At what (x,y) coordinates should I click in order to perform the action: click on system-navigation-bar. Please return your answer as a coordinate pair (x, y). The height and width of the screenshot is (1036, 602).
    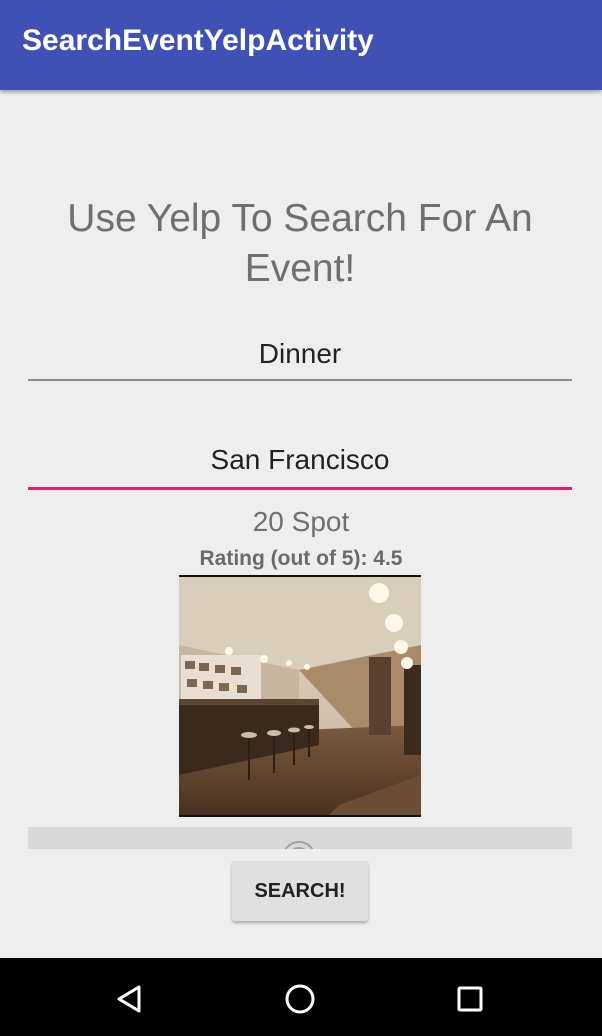
    Looking at the image, I should click on (301, 997).